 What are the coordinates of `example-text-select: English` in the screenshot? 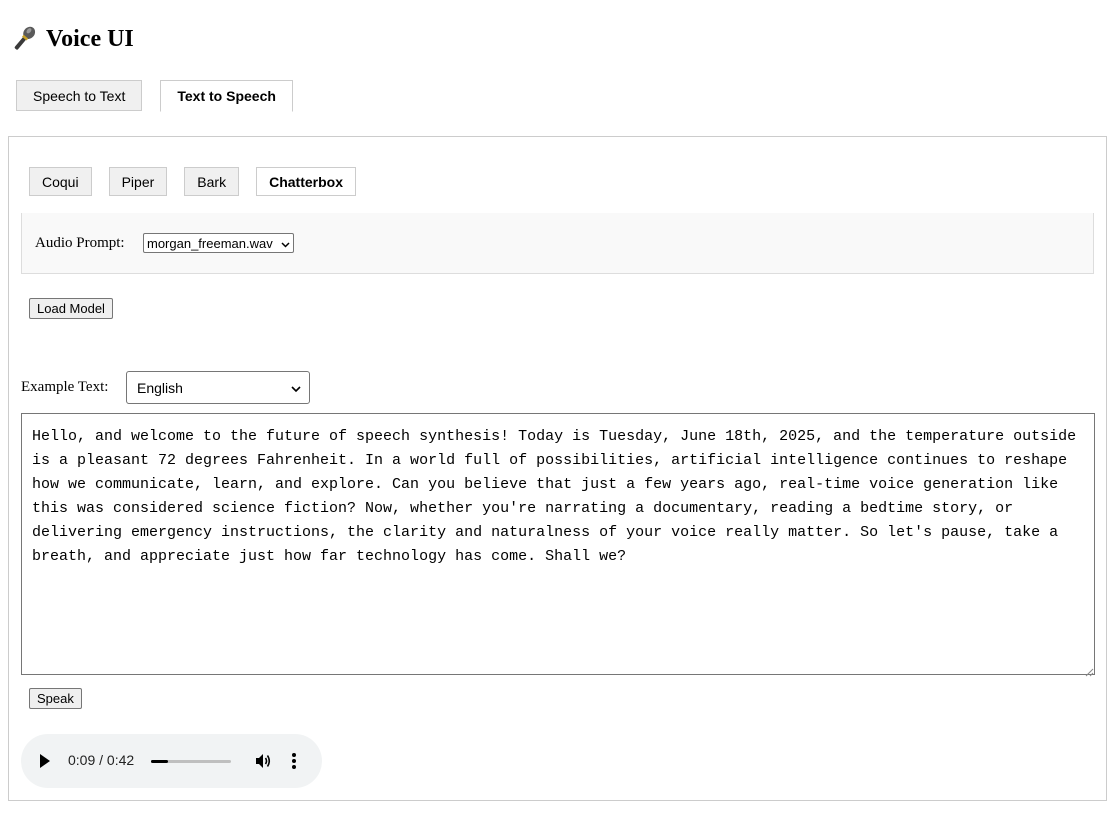 It's located at (218, 387).